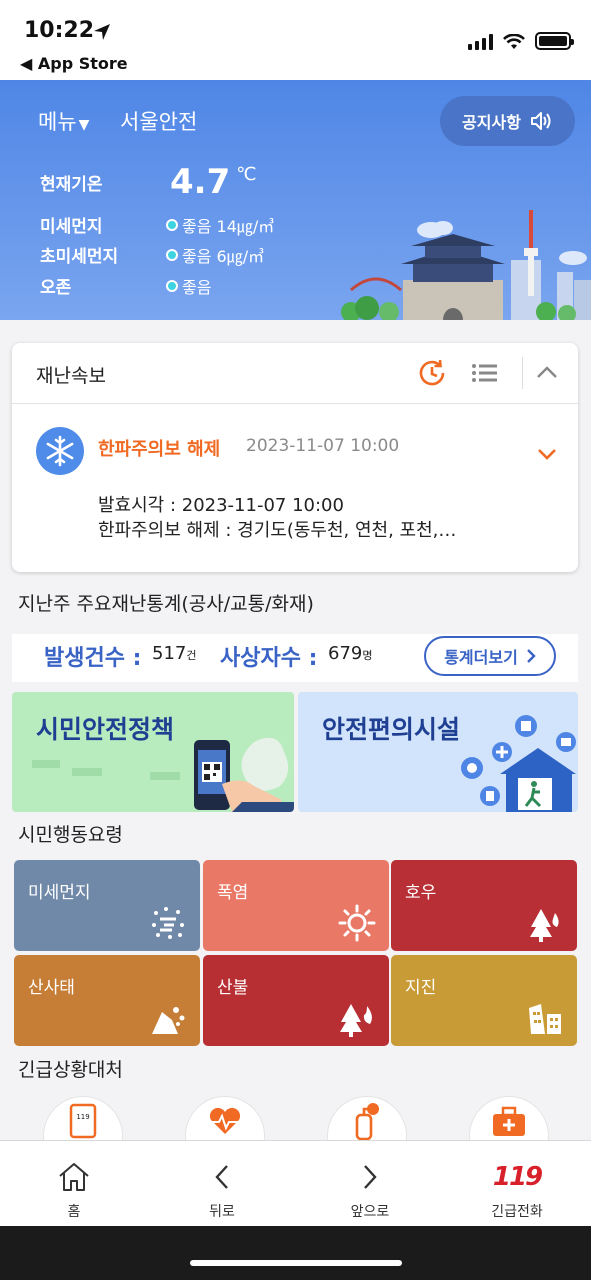  Describe the element at coordinates (102, 32) in the screenshot. I see `location-arrow-icon` at that location.